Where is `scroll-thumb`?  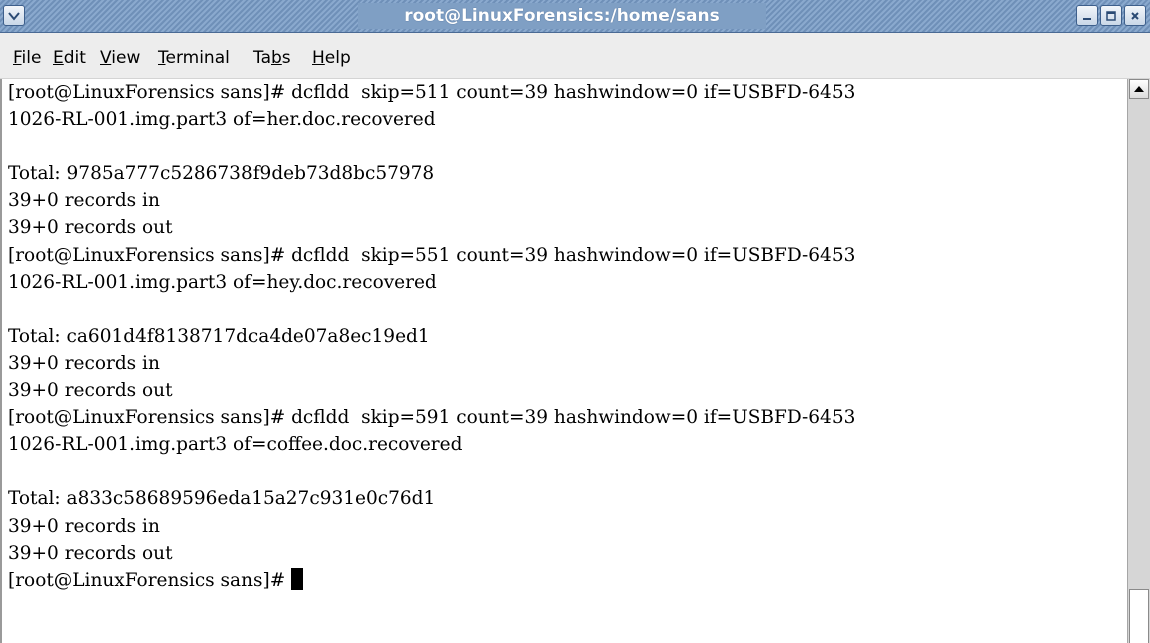 scroll-thumb is located at coordinates (1139, 616).